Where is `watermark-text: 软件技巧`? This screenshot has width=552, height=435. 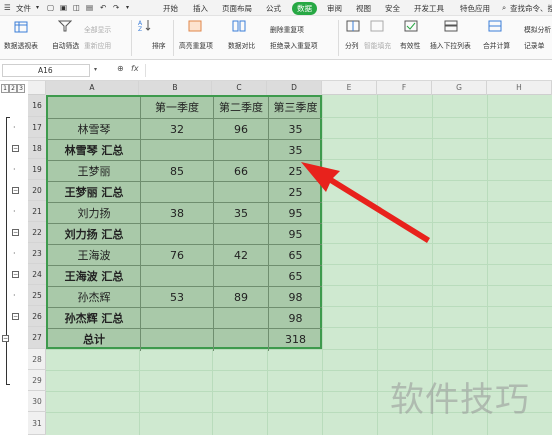 watermark-text: 软件技巧 is located at coordinates (460, 400).